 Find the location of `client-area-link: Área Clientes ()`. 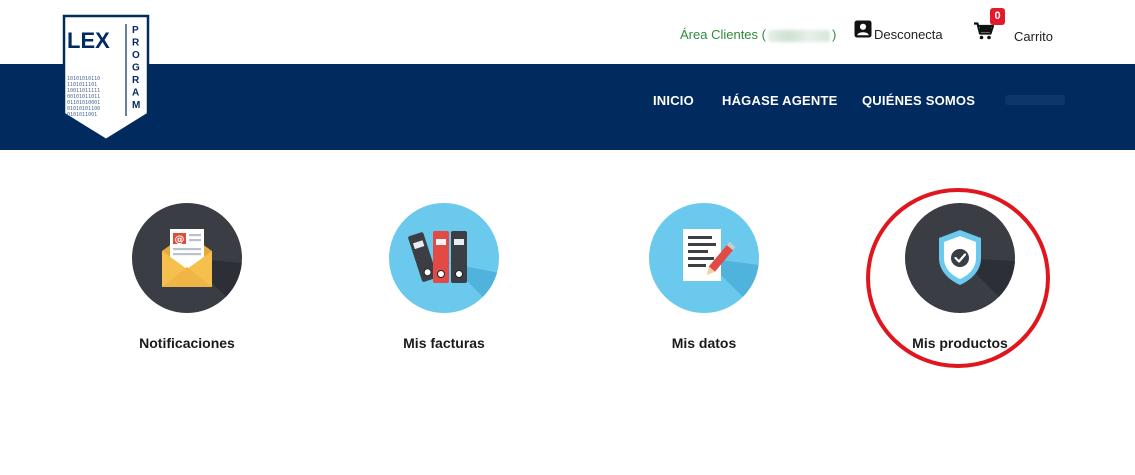

client-area-link: Área Clientes () is located at coordinates (758, 34).